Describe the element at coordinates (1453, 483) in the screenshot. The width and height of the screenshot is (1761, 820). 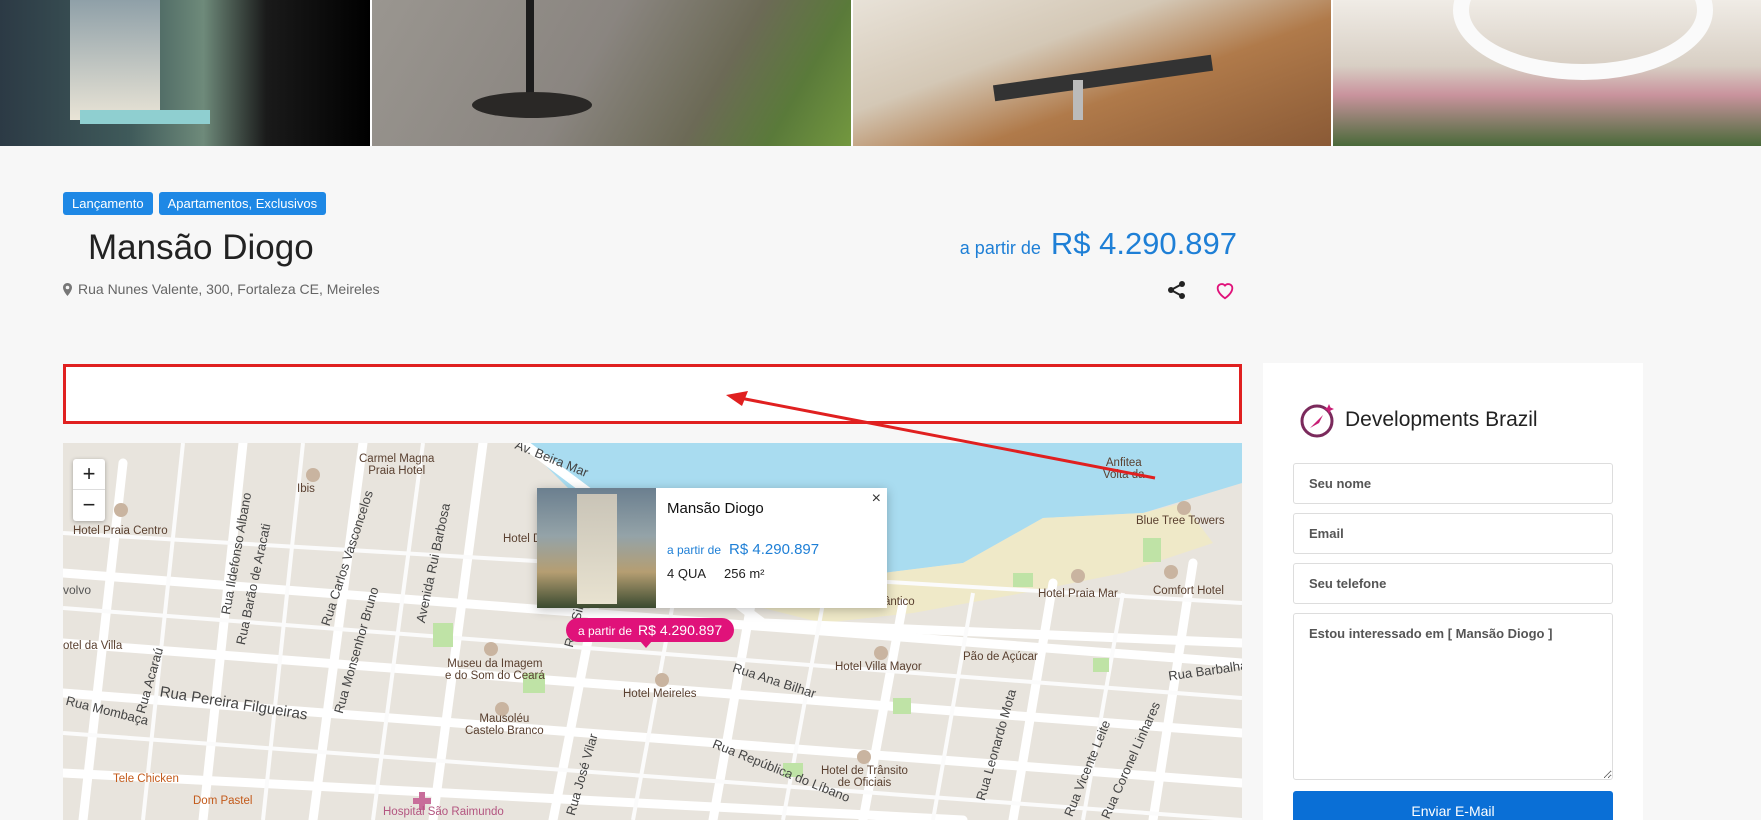
I see `name-field` at that location.